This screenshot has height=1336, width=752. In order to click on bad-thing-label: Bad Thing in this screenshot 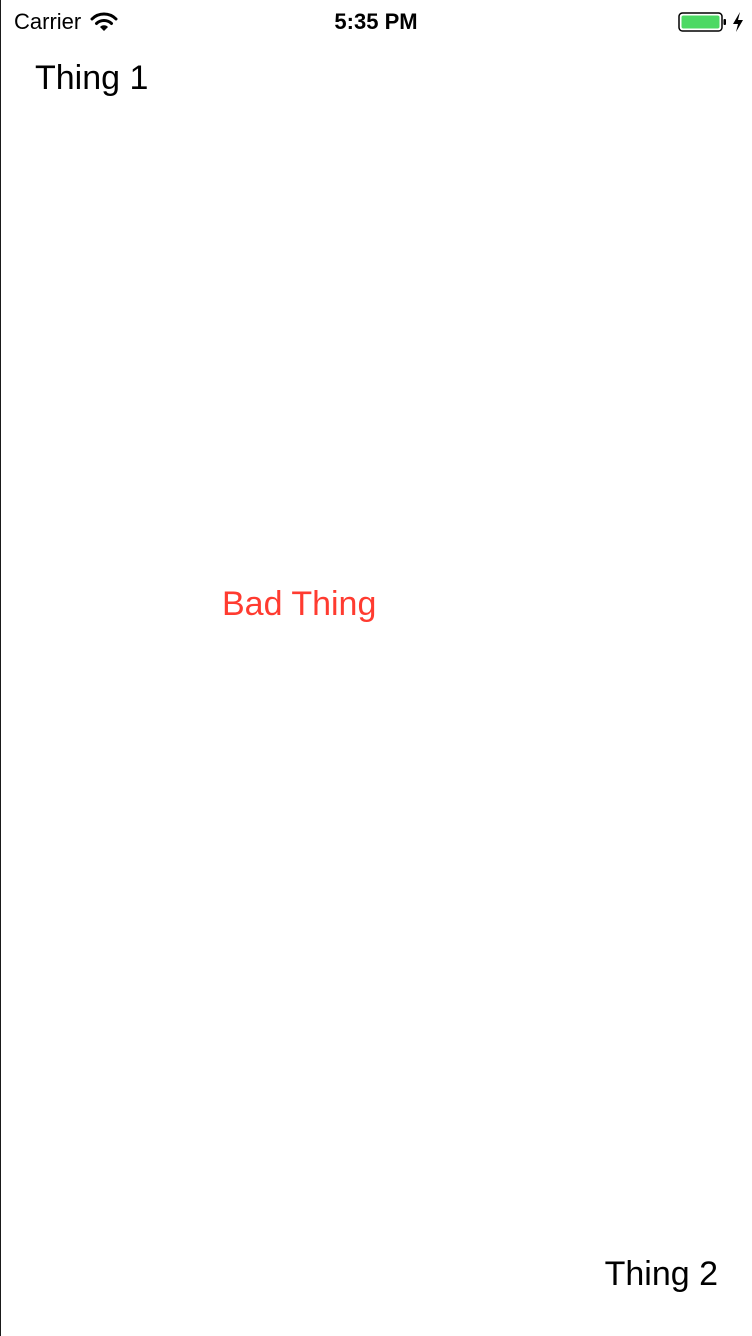, I will do `click(299, 604)`.